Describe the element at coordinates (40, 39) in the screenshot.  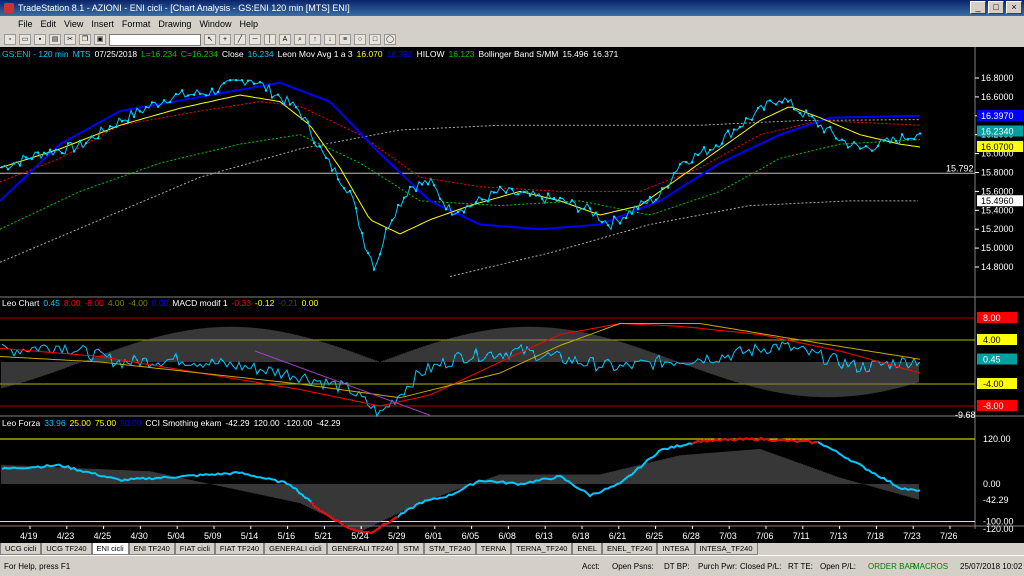
I see `save-icon: ▪` at that location.